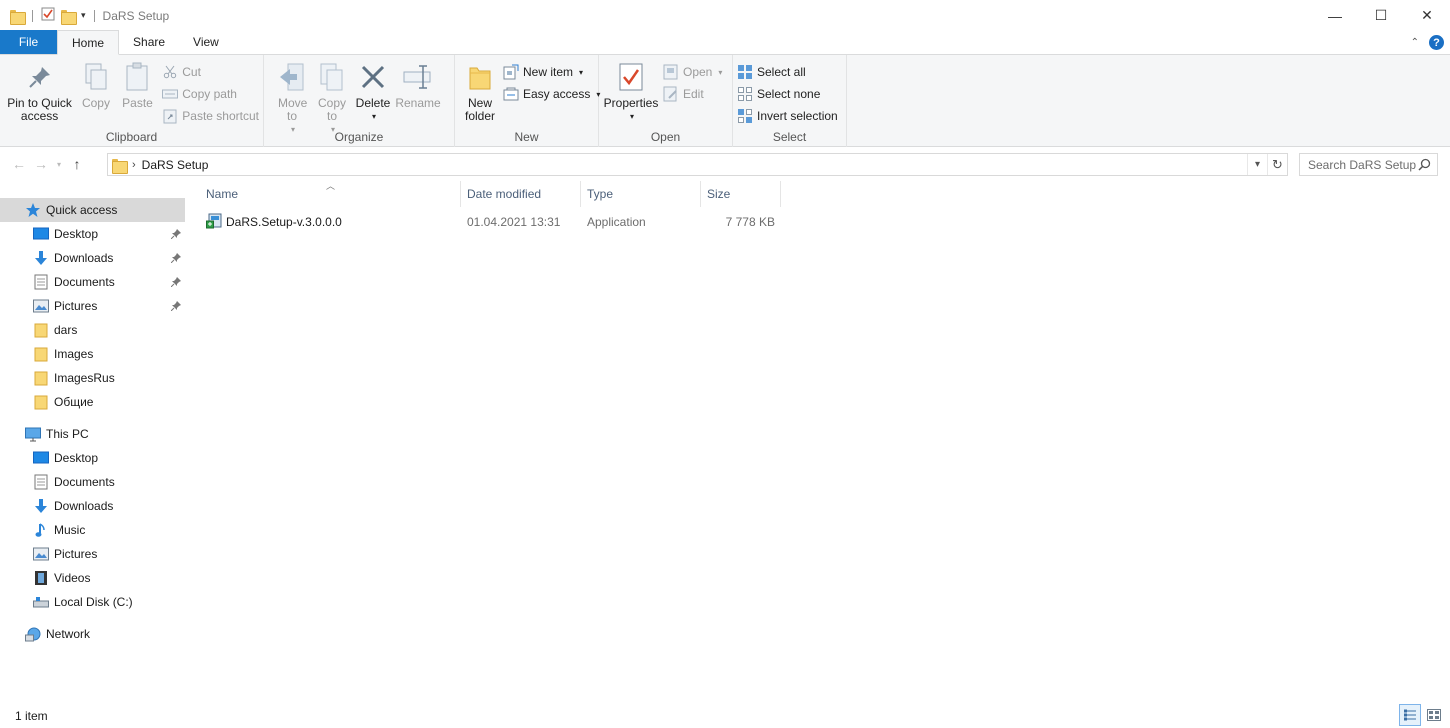 This screenshot has height=728, width=1450. What do you see at coordinates (95, 634) in the screenshot?
I see `nav-network: Network` at bounding box center [95, 634].